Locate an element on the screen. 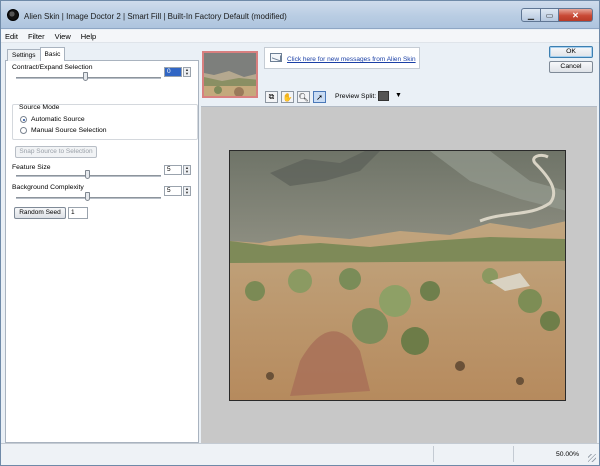  panel-tabs: Settings Basic is located at coordinates (36, 54).